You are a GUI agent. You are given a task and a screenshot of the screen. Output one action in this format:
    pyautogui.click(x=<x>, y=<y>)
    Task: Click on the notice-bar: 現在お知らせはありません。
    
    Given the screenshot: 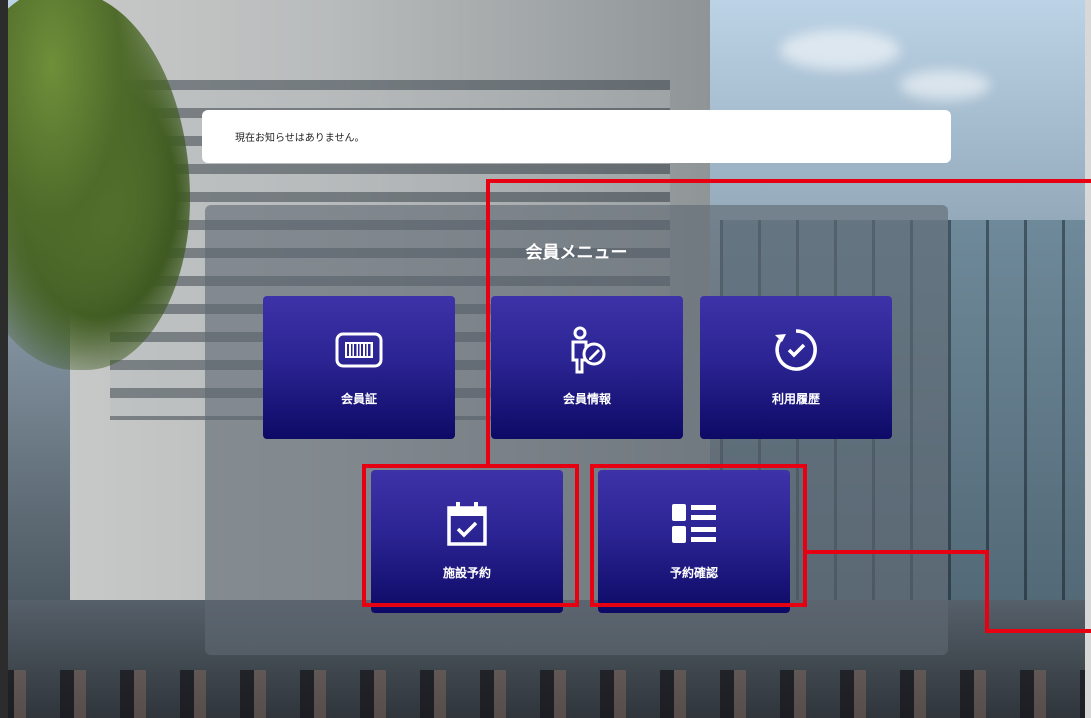 What is the action you would take?
    pyautogui.click(x=576, y=136)
    